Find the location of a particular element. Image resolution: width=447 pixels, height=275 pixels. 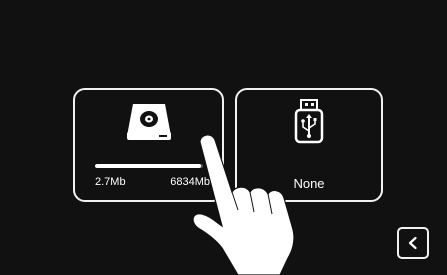

back-button is located at coordinates (413, 243).